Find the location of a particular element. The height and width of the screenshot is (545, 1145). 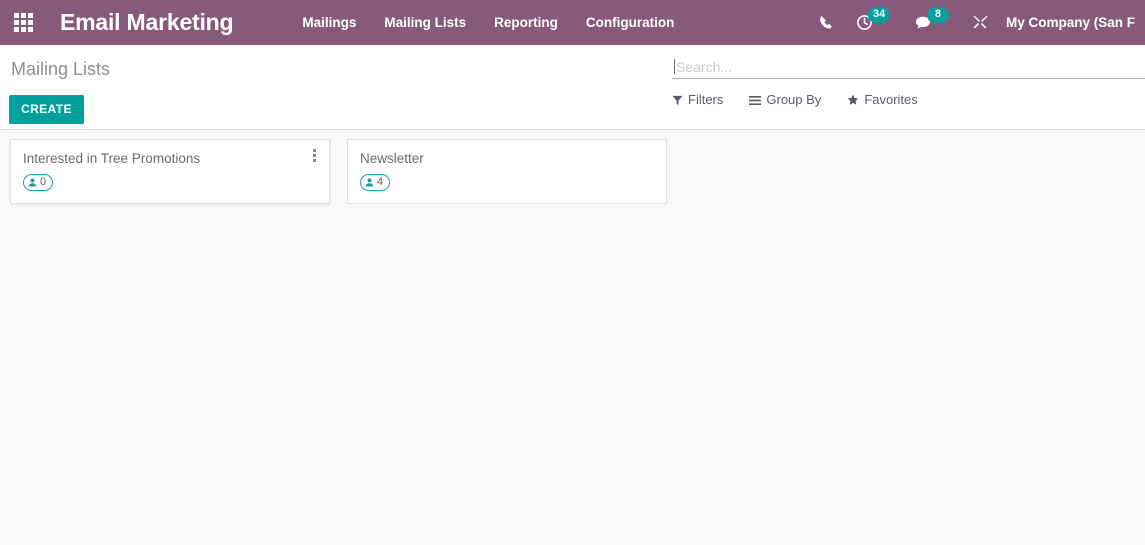

search-field-wrapper is located at coordinates (908, 67).